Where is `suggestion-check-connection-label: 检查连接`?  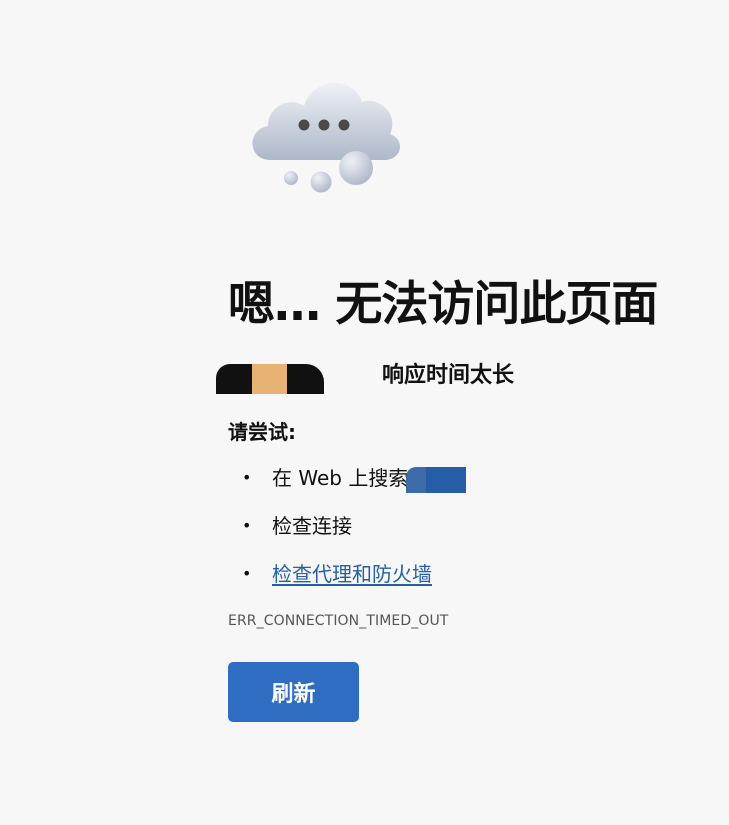
suggestion-check-connection-label: 检查连接 is located at coordinates (312, 526).